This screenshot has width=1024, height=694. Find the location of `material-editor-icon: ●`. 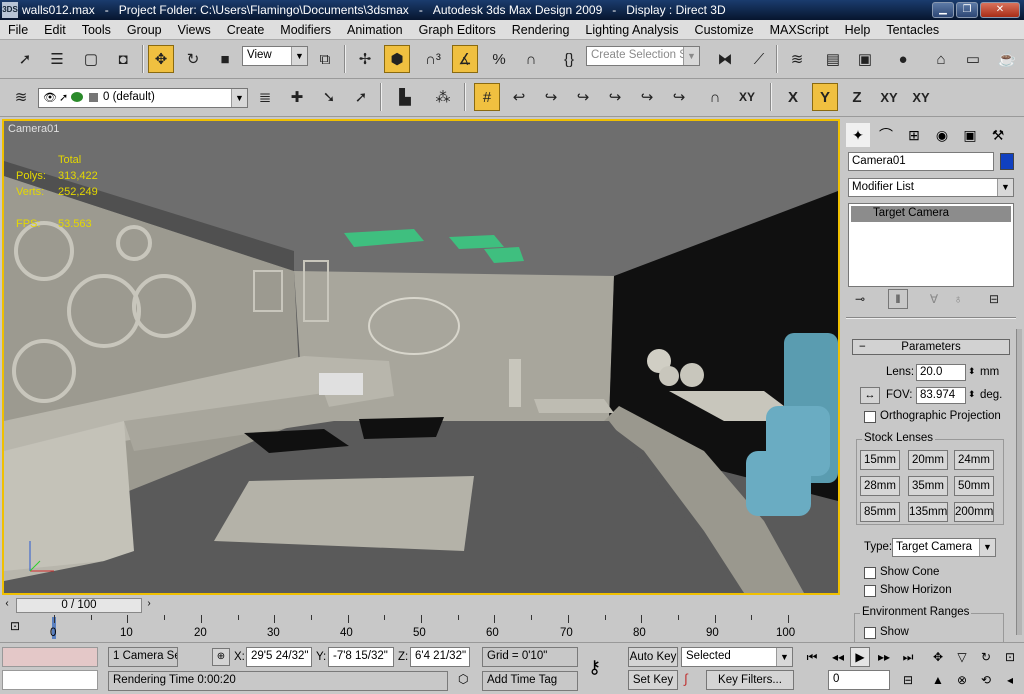

material-editor-icon: ● is located at coordinates (903, 59).